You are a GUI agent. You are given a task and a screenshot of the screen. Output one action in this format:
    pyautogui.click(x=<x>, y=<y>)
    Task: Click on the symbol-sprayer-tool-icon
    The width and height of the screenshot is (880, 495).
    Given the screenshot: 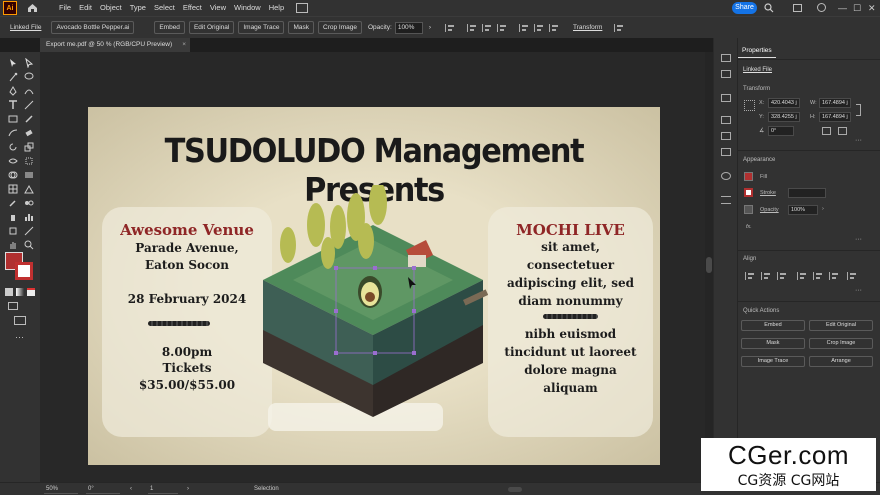 What is the action you would take?
    pyautogui.click(x=13, y=217)
    